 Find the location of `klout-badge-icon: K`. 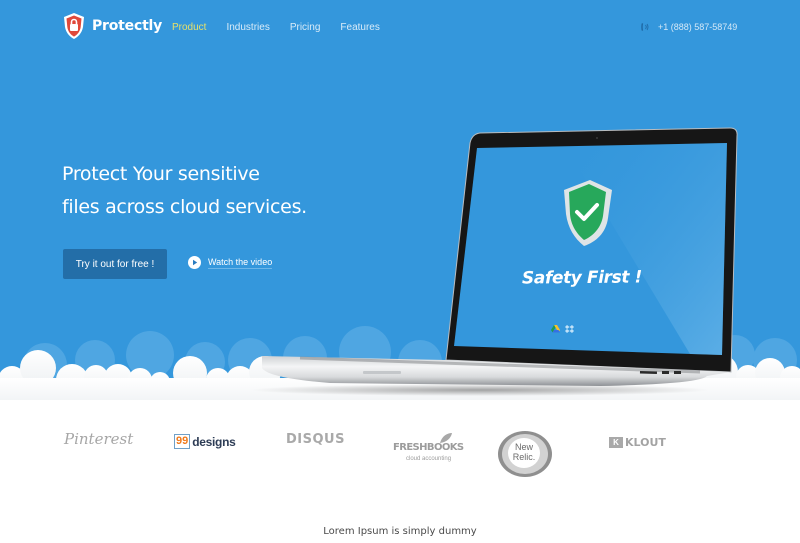

klout-badge-icon: K is located at coordinates (616, 442).